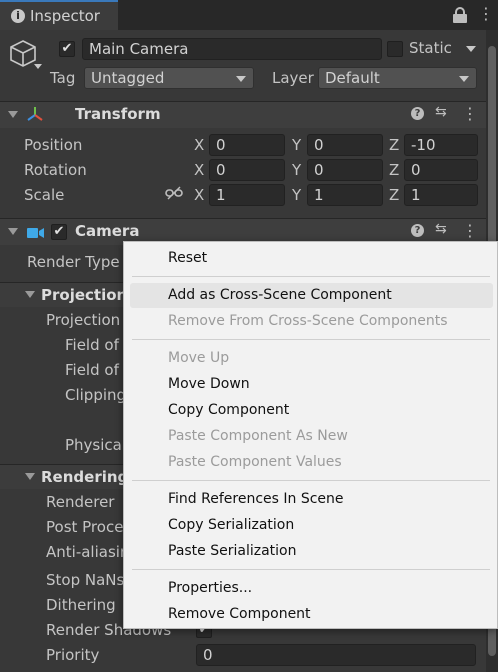  What do you see at coordinates (232, 551) in the screenshot?
I see `menu-item-paste-serialization: Paste Serialization` at bounding box center [232, 551].